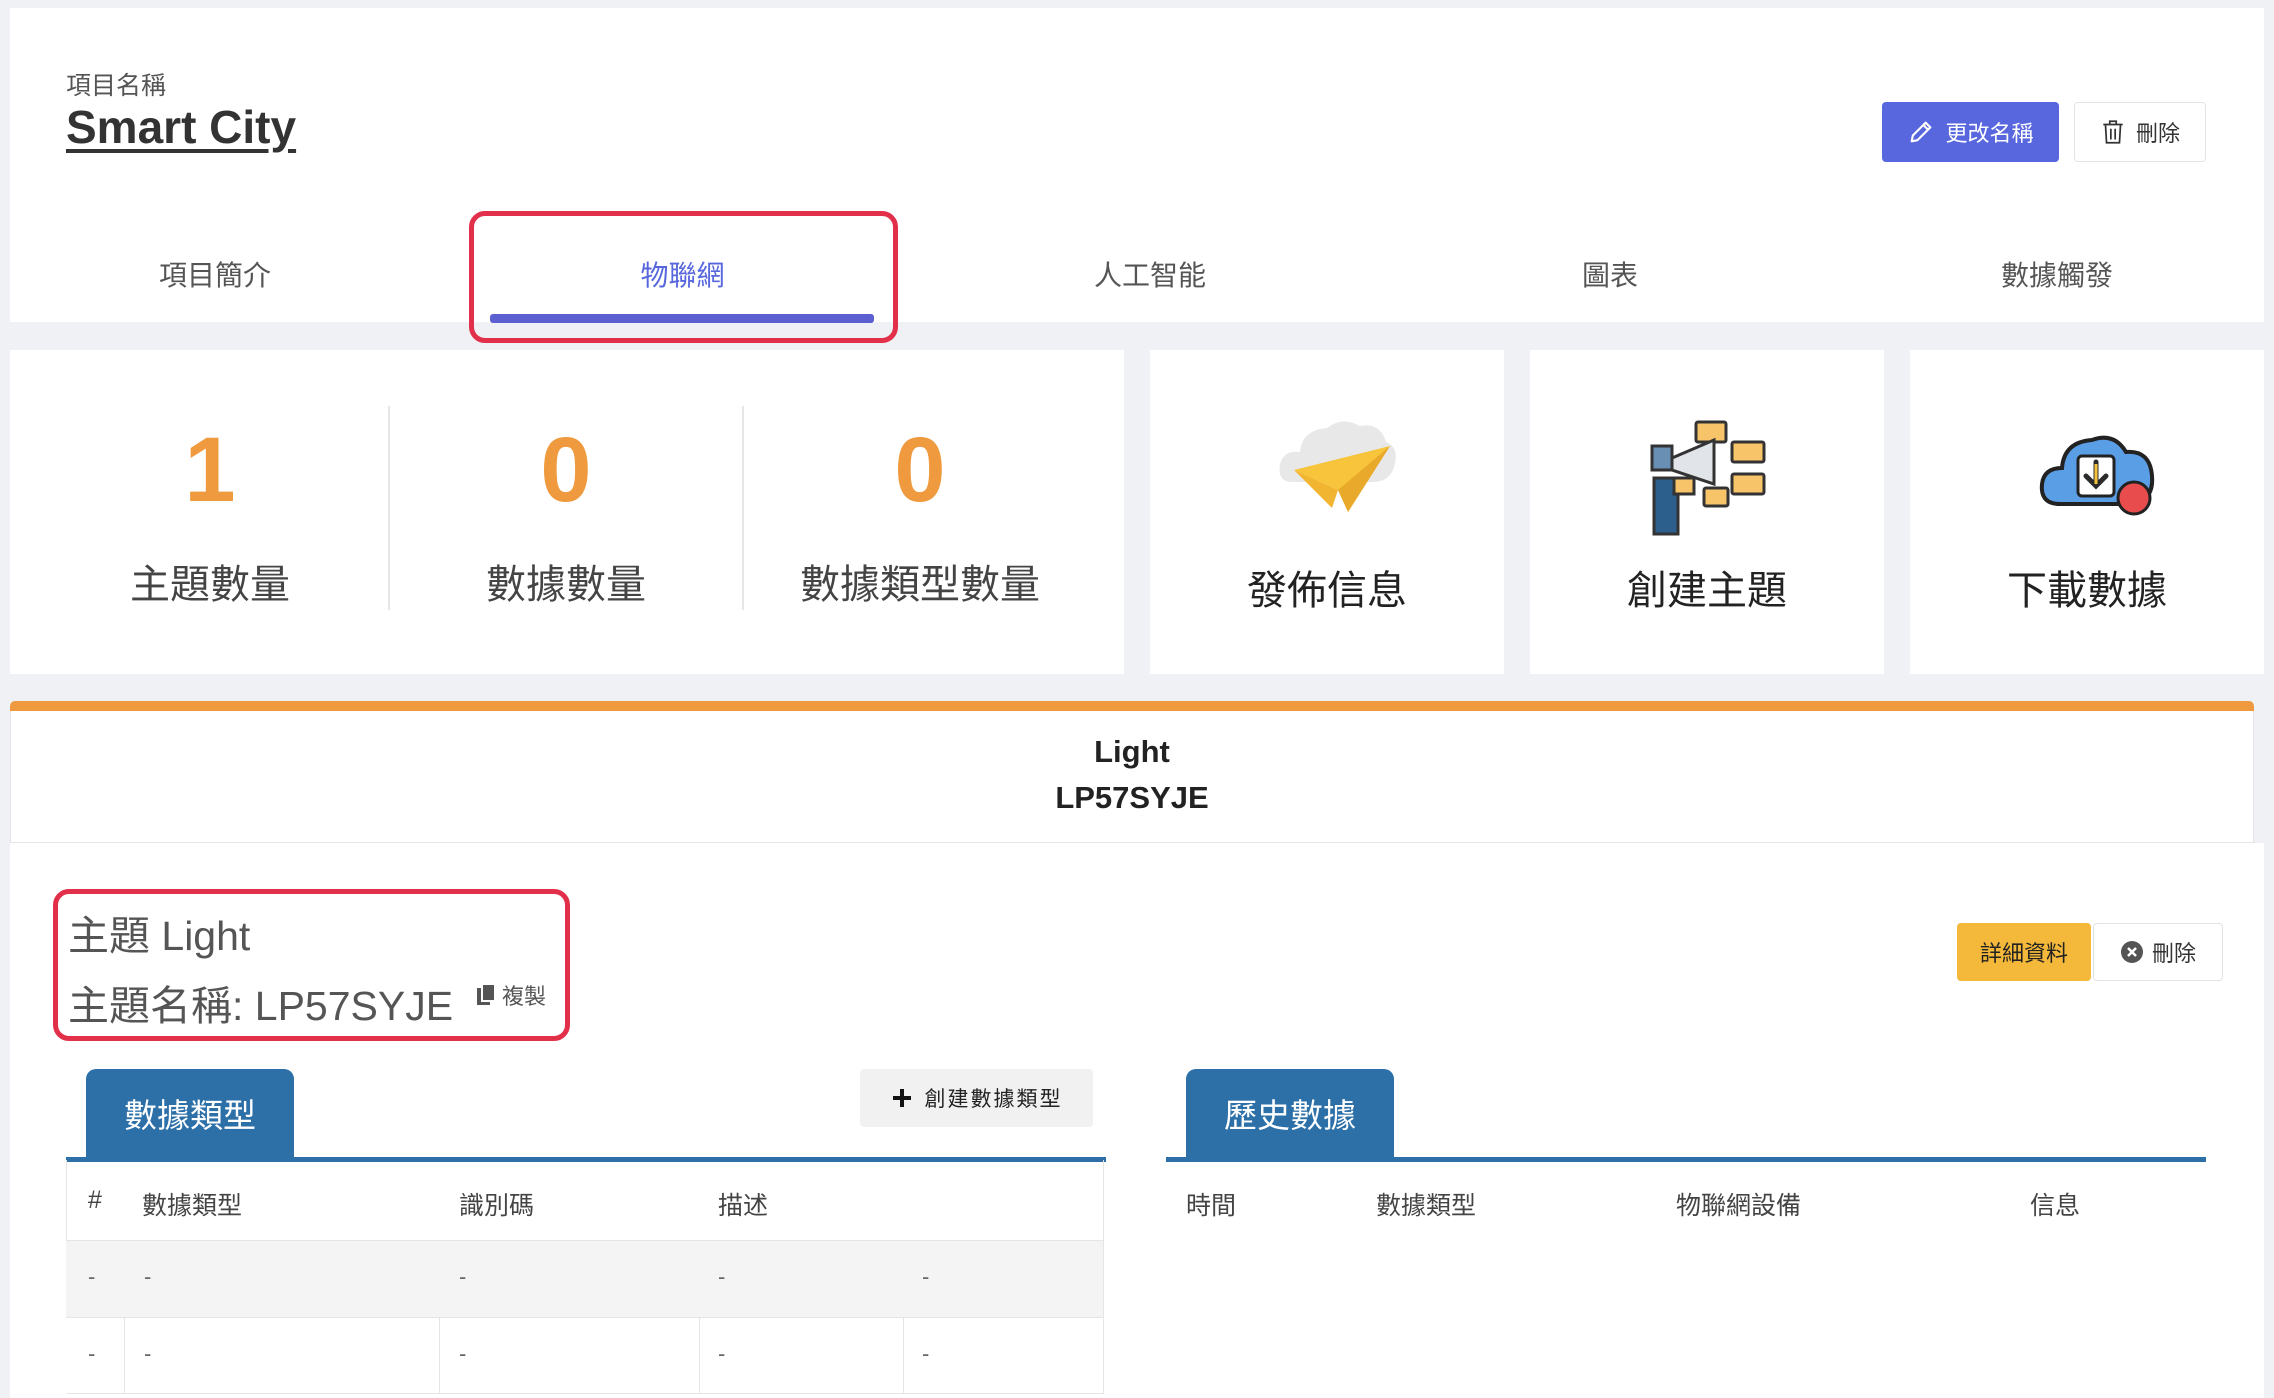 The height and width of the screenshot is (1398, 2274). I want to click on topic-highlight-box, so click(311, 965).